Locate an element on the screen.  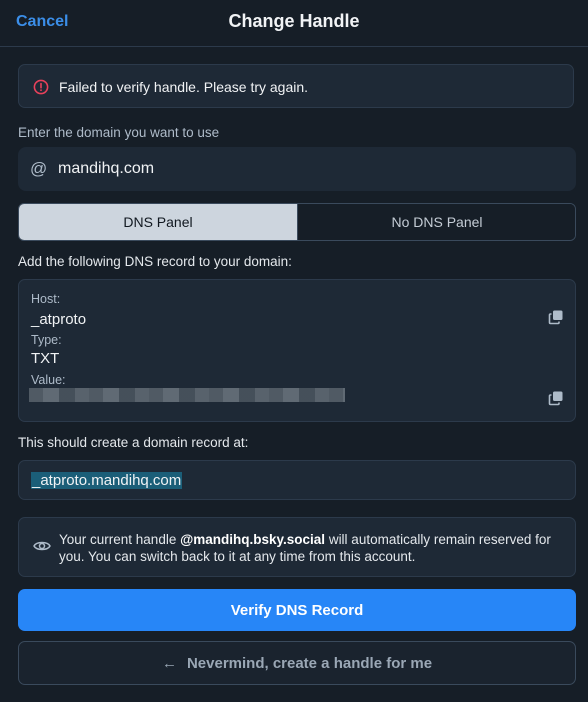
result-label: This should create a domain record at: is located at coordinates (133, 442).